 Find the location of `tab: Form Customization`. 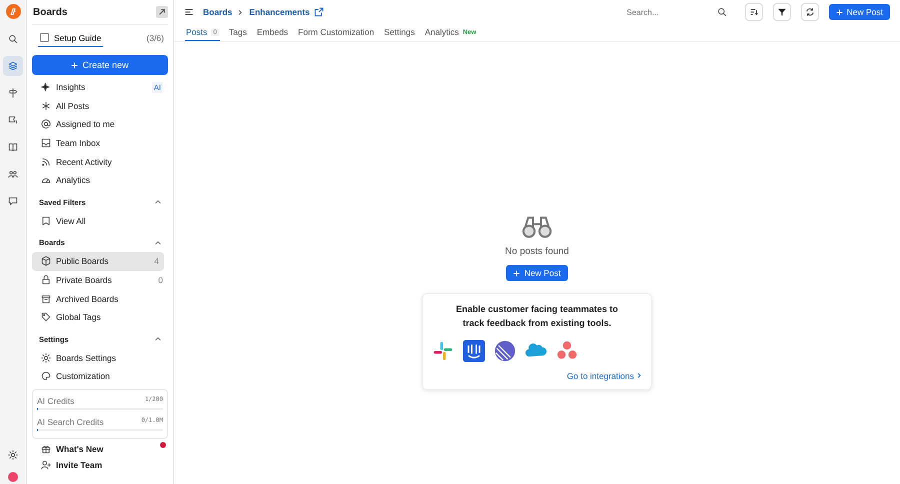

tab: Form Customization is located at coordinates (336, 32).